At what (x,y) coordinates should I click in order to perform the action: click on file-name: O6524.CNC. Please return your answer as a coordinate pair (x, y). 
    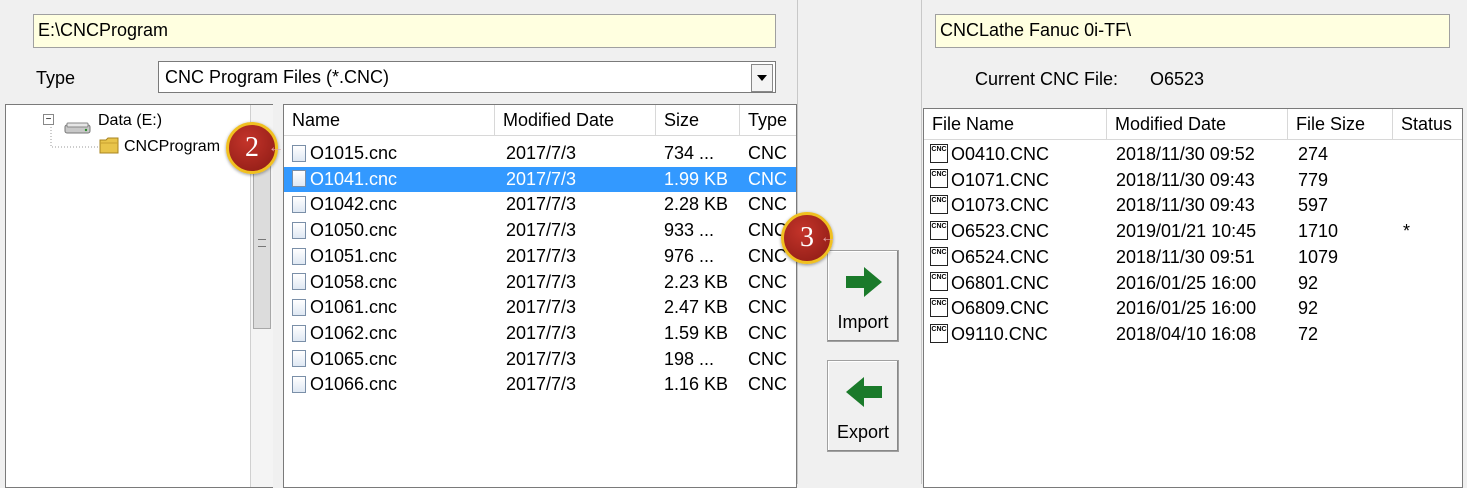
    Looking at the image, I should click on (1000, 256).